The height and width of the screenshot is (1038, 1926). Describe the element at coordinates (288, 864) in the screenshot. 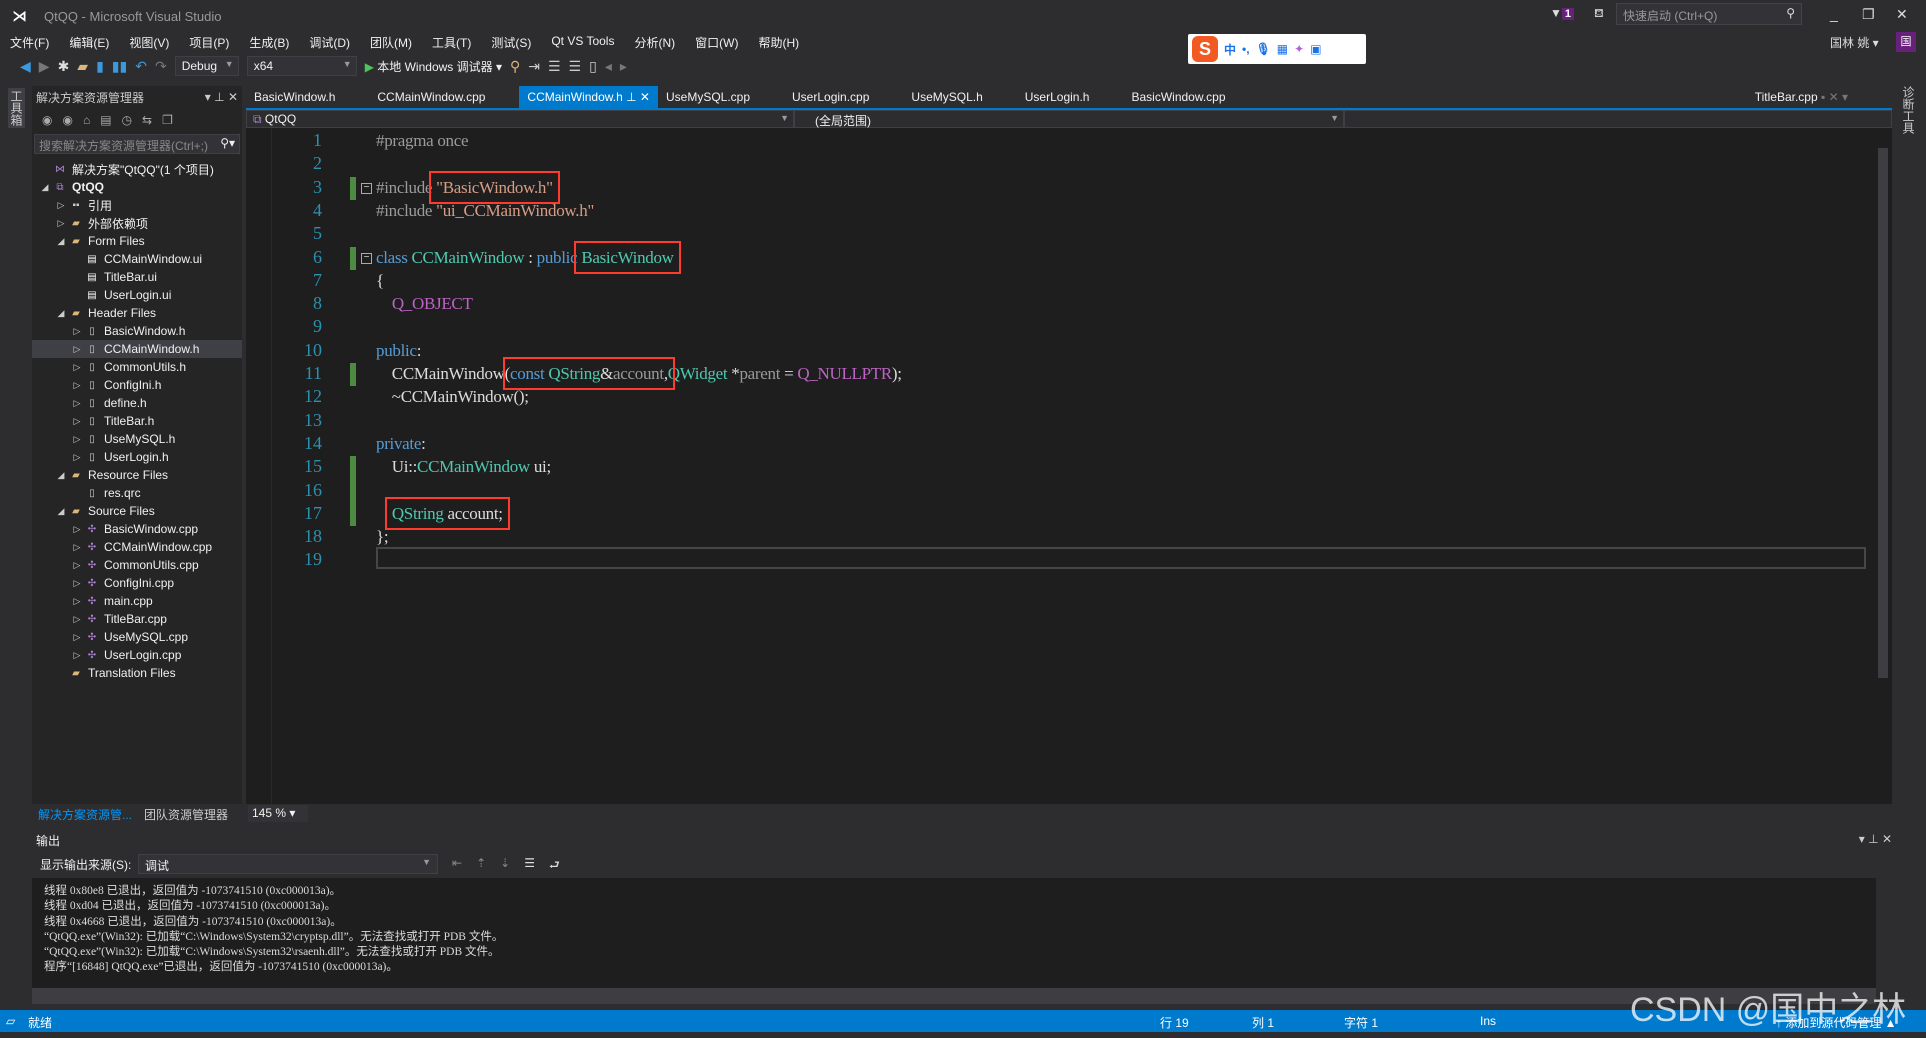

I see `output-source-select: 调试 ▼` at that location.